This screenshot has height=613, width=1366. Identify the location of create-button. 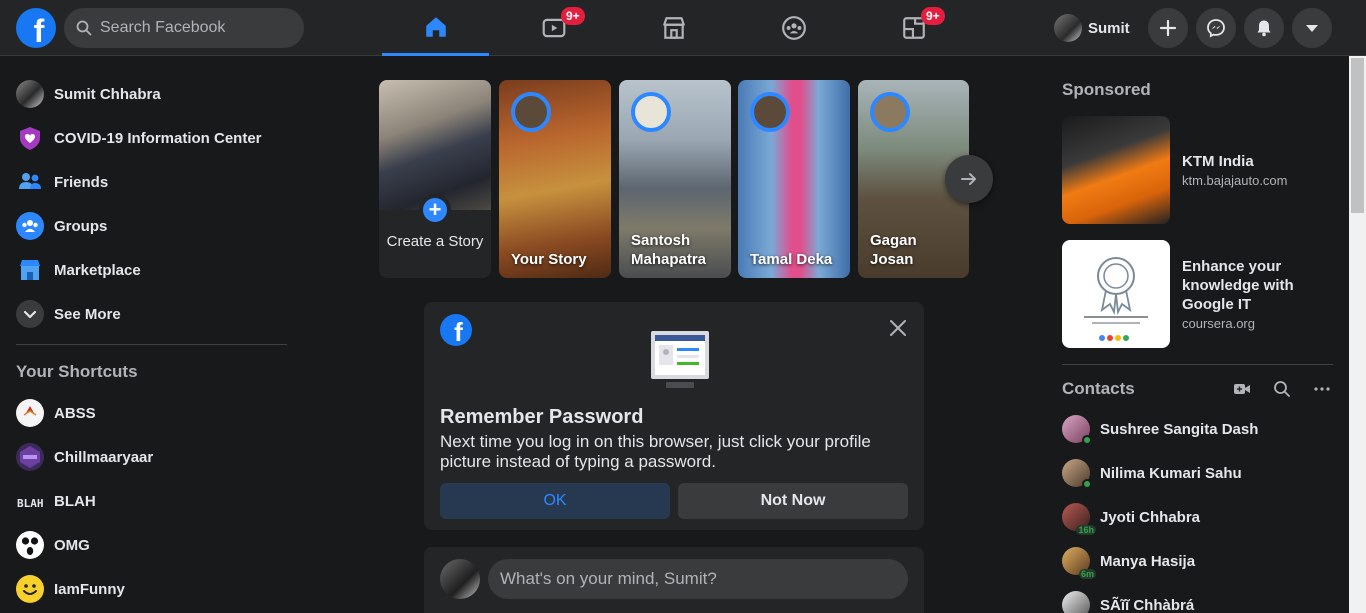
(1168, 28).